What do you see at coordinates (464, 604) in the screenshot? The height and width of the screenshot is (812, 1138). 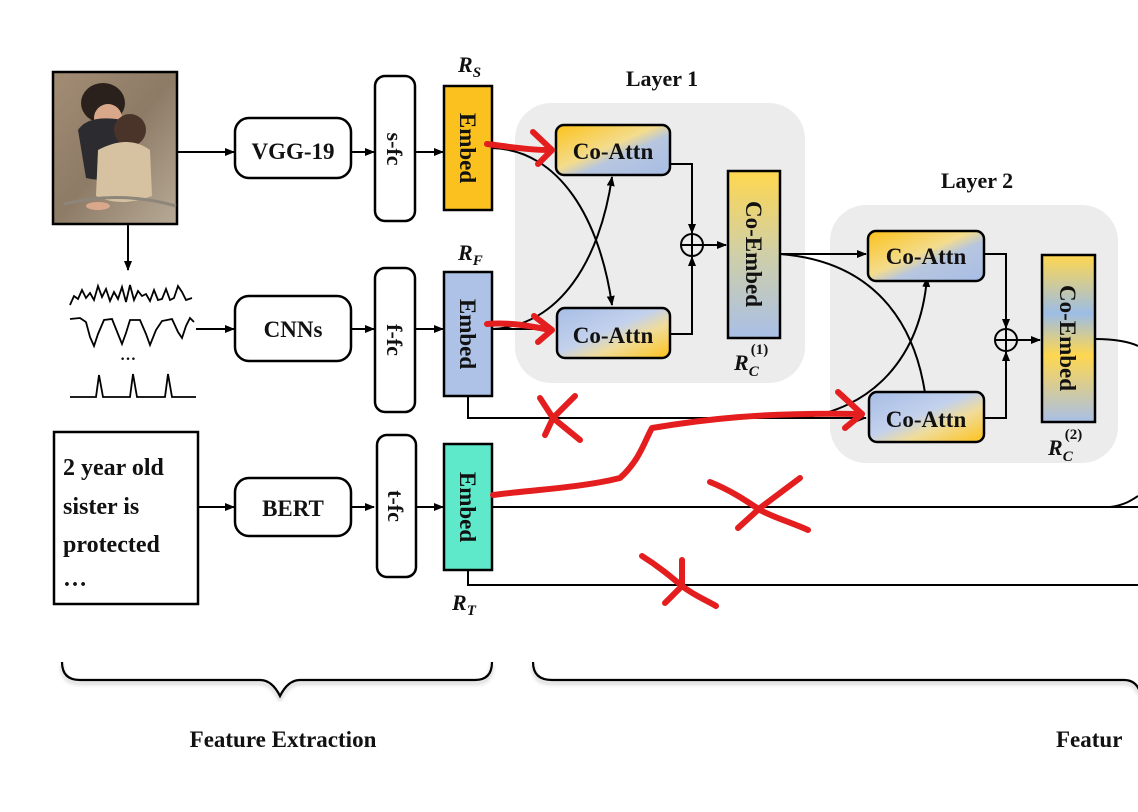 I see `rt-label: RT` at bounding box center [464, 604].